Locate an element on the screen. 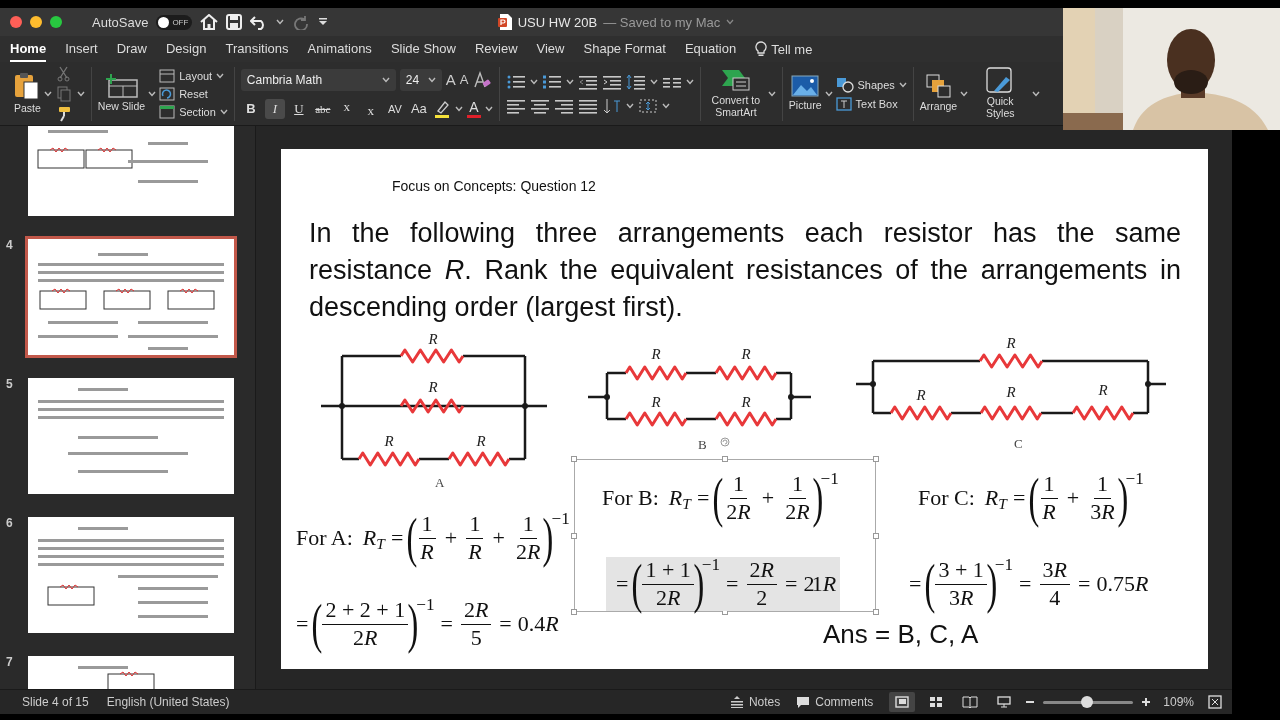  redo-icon is located at coordinates (301, 22).